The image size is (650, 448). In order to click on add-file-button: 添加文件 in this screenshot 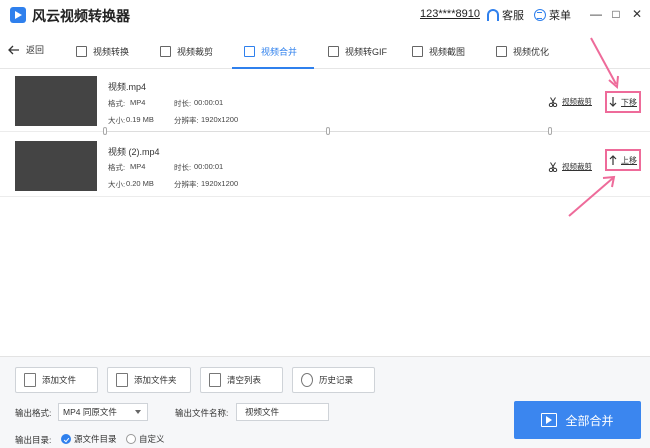, I will do `click(56, 380)`.